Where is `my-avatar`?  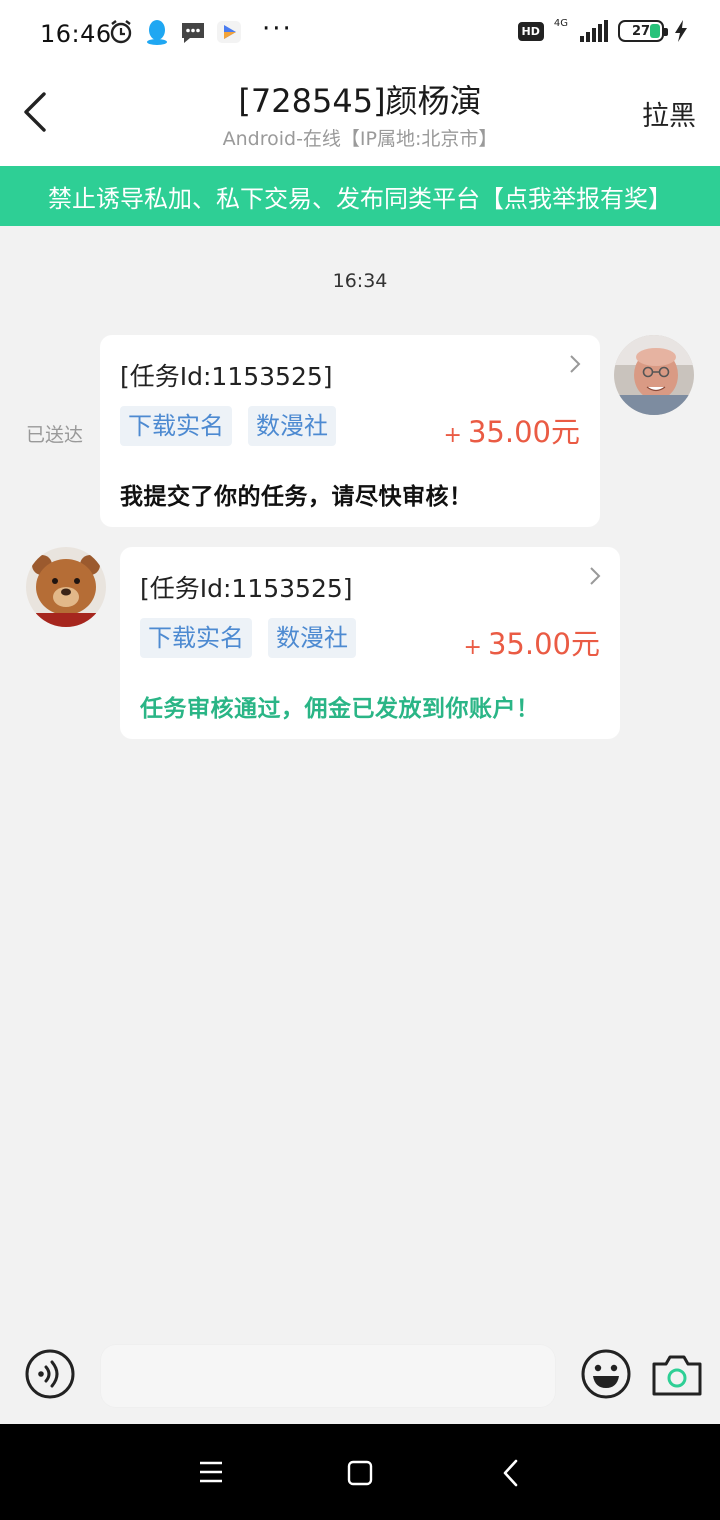 my-avatar is located at coordinates (654, 375).